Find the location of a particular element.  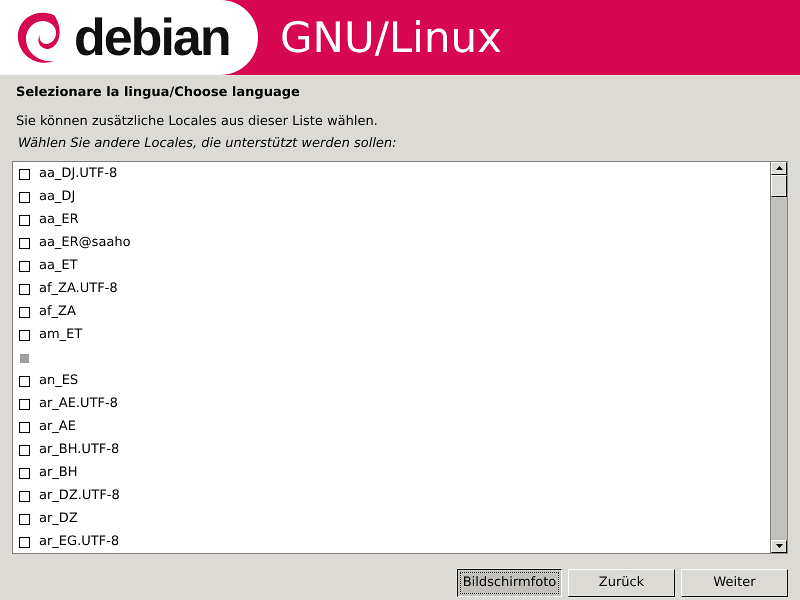

logo-text: debian is located at coordinates (152, 38).